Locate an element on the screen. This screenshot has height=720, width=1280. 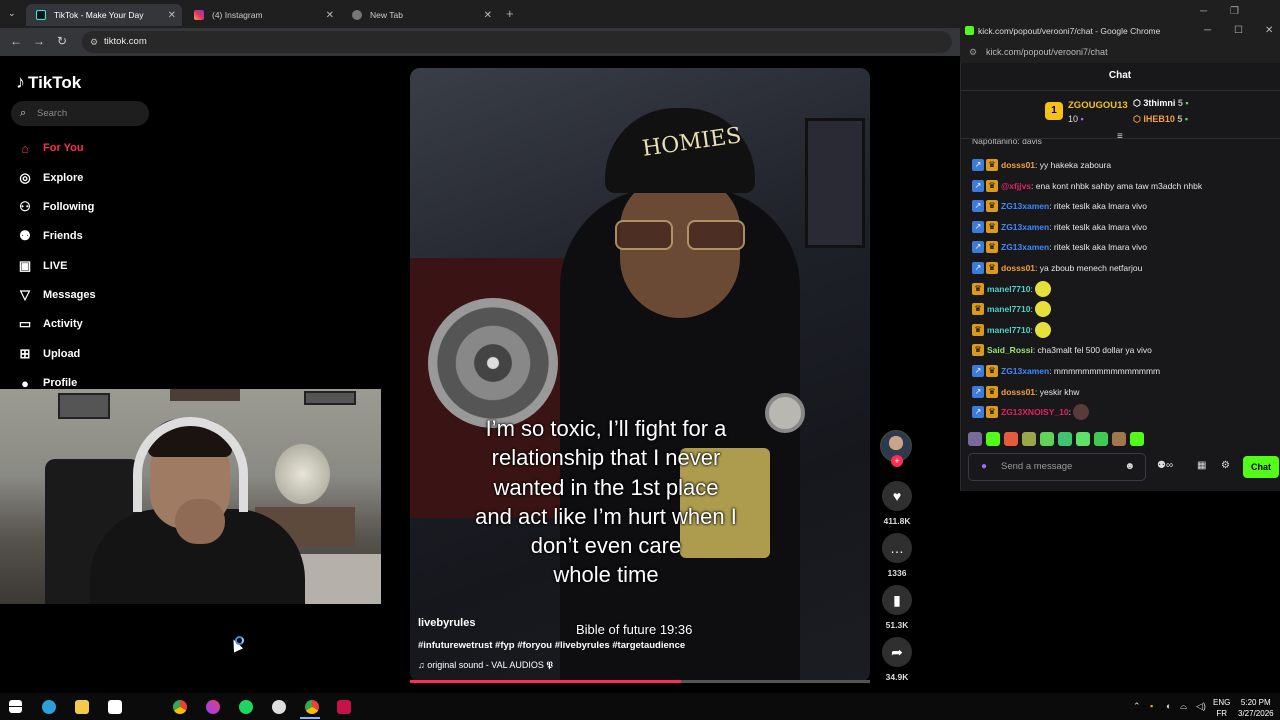
chat-message-input: ● Send a message ☻ is located at coordinates (1057, 467).